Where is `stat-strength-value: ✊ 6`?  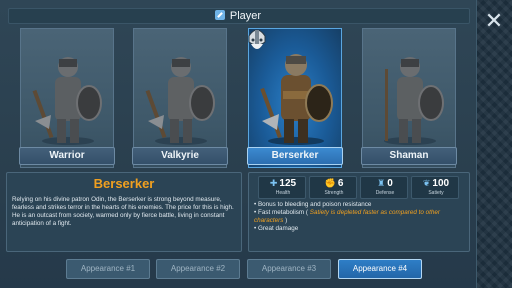
stat-strength-value: ✊ 6 is located at coordinates (334, 184).